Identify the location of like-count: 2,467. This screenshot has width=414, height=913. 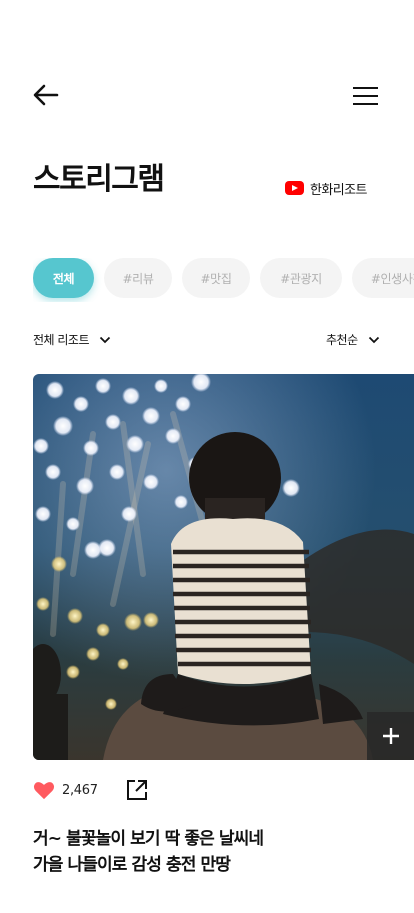
(80, 790).